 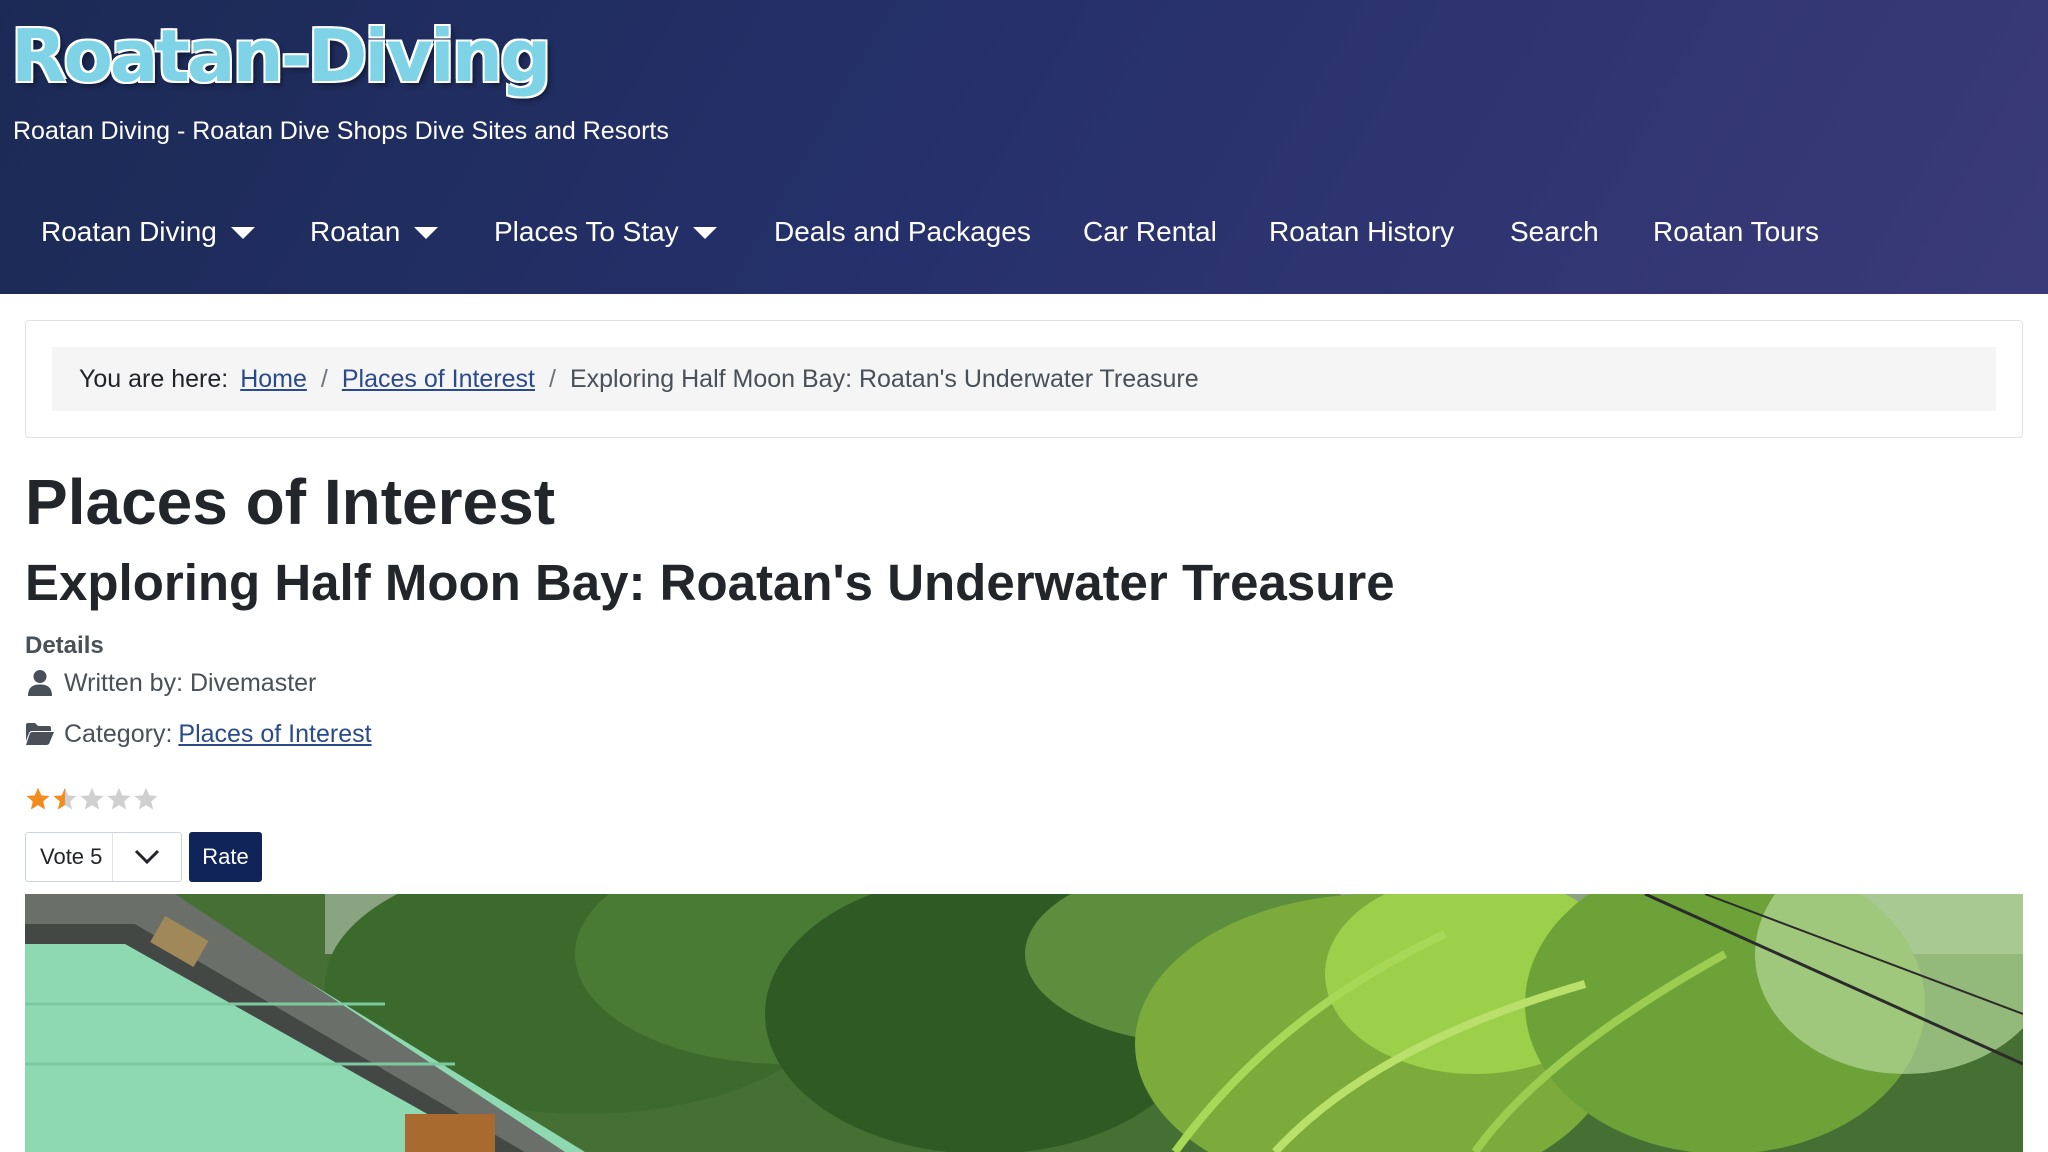 I want to click on nav-item-label: Car Rental, so click(x=1150, y=231).